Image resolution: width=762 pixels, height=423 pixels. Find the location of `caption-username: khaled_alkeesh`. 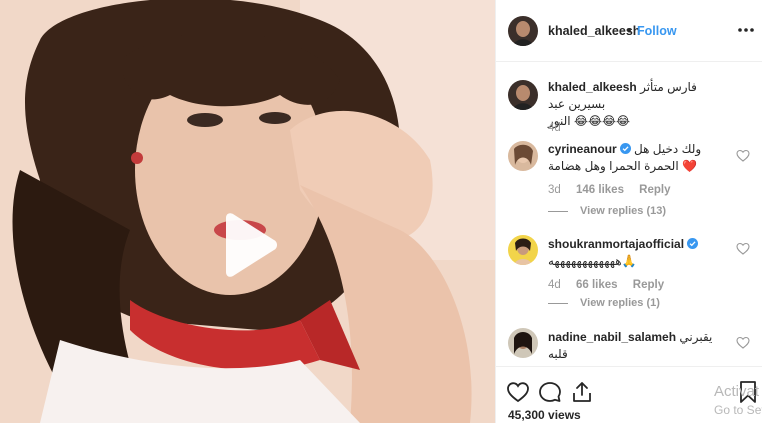

caption-username: khaled_alkeesh is located at coordinates (592, 87).